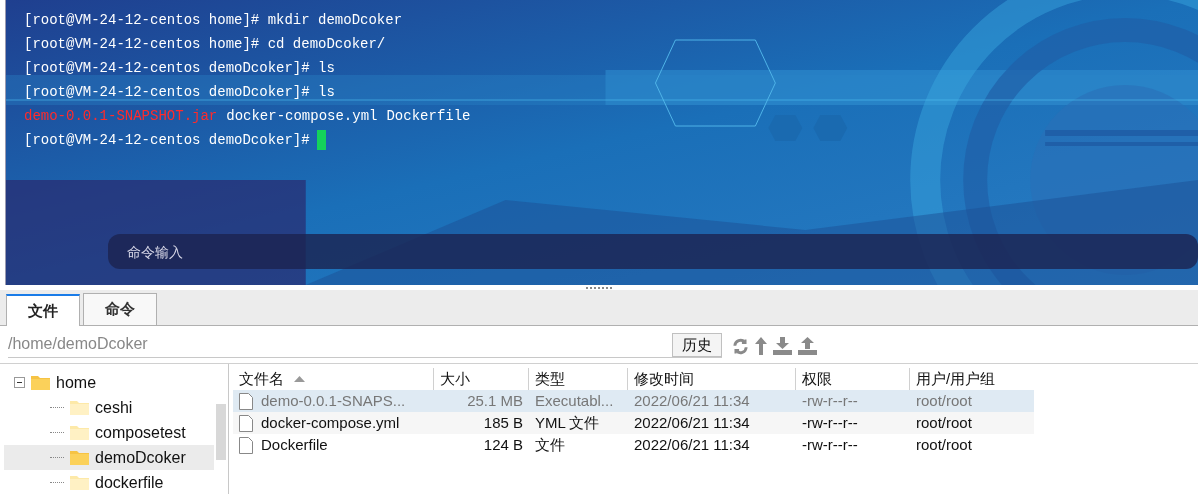  What do you see at coordinates (495, 400) in the screenshot?
I see `table-cell-text: 25.1 MB` at bounding box center [495, 400].